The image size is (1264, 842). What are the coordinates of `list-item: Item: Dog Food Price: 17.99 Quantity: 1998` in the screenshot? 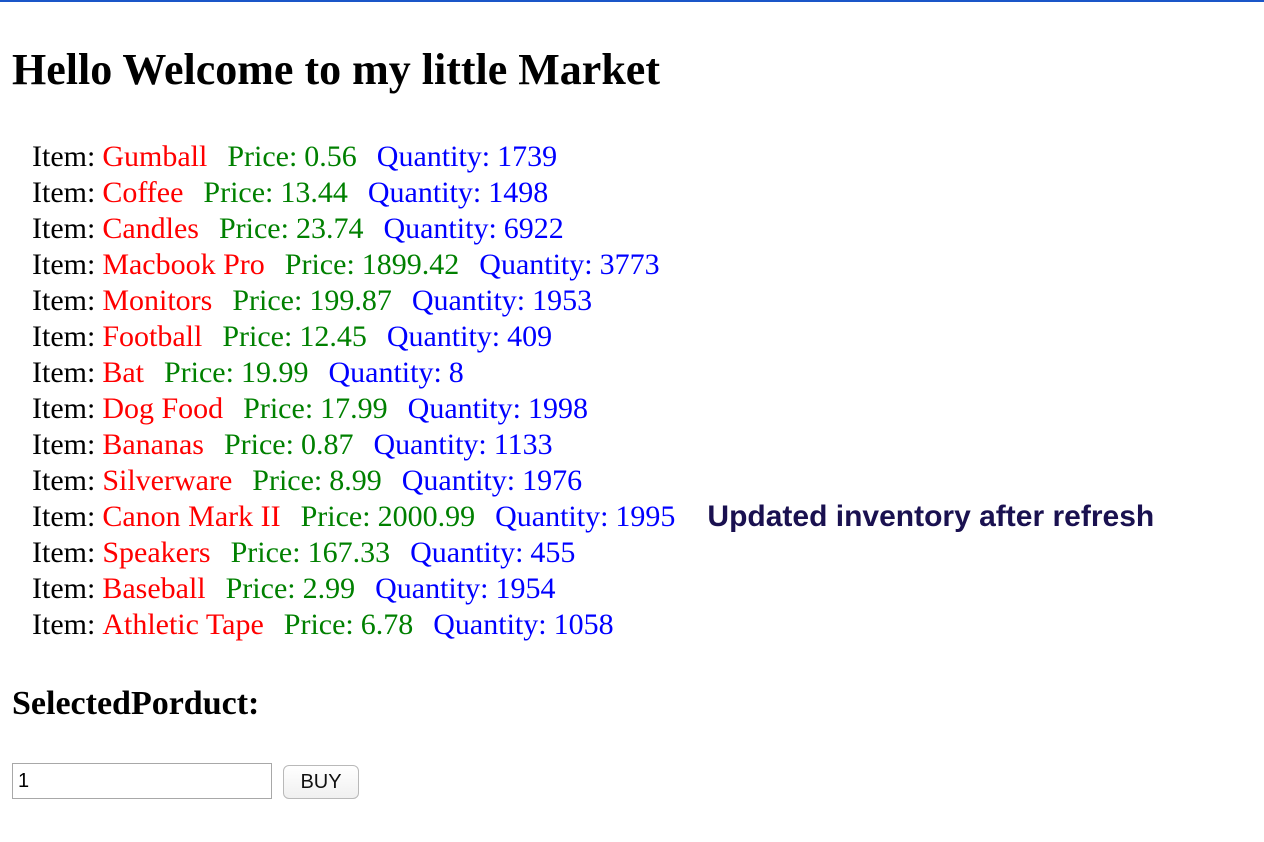 It's located at (593, 409).